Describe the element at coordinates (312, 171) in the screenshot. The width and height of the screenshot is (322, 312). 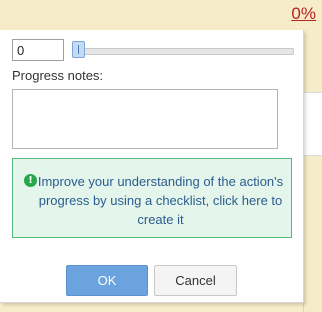
I see `background-card-edge` at that location.